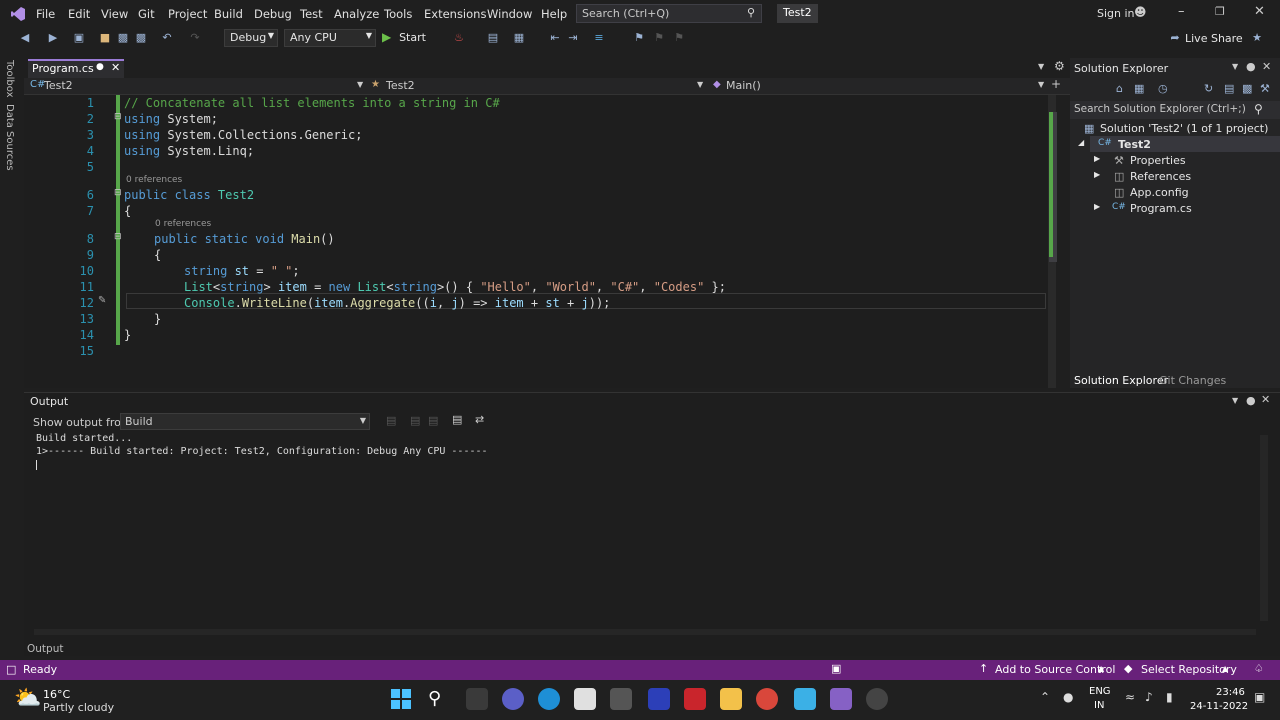  Describe the element at coordinates (1099, 705) in the screenshot. I see `language-secondary: IN` at that location.